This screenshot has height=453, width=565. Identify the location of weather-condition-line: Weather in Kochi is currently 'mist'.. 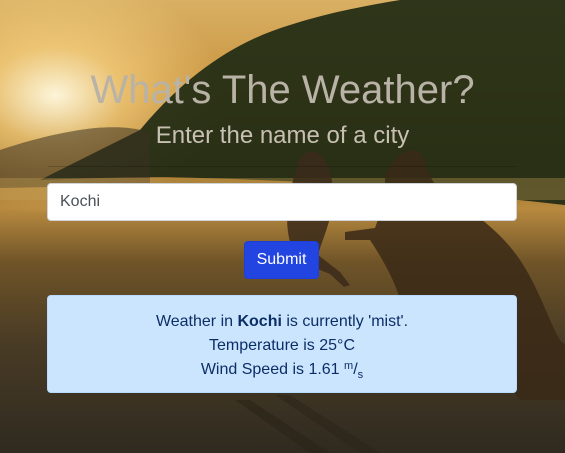
(282, 321).